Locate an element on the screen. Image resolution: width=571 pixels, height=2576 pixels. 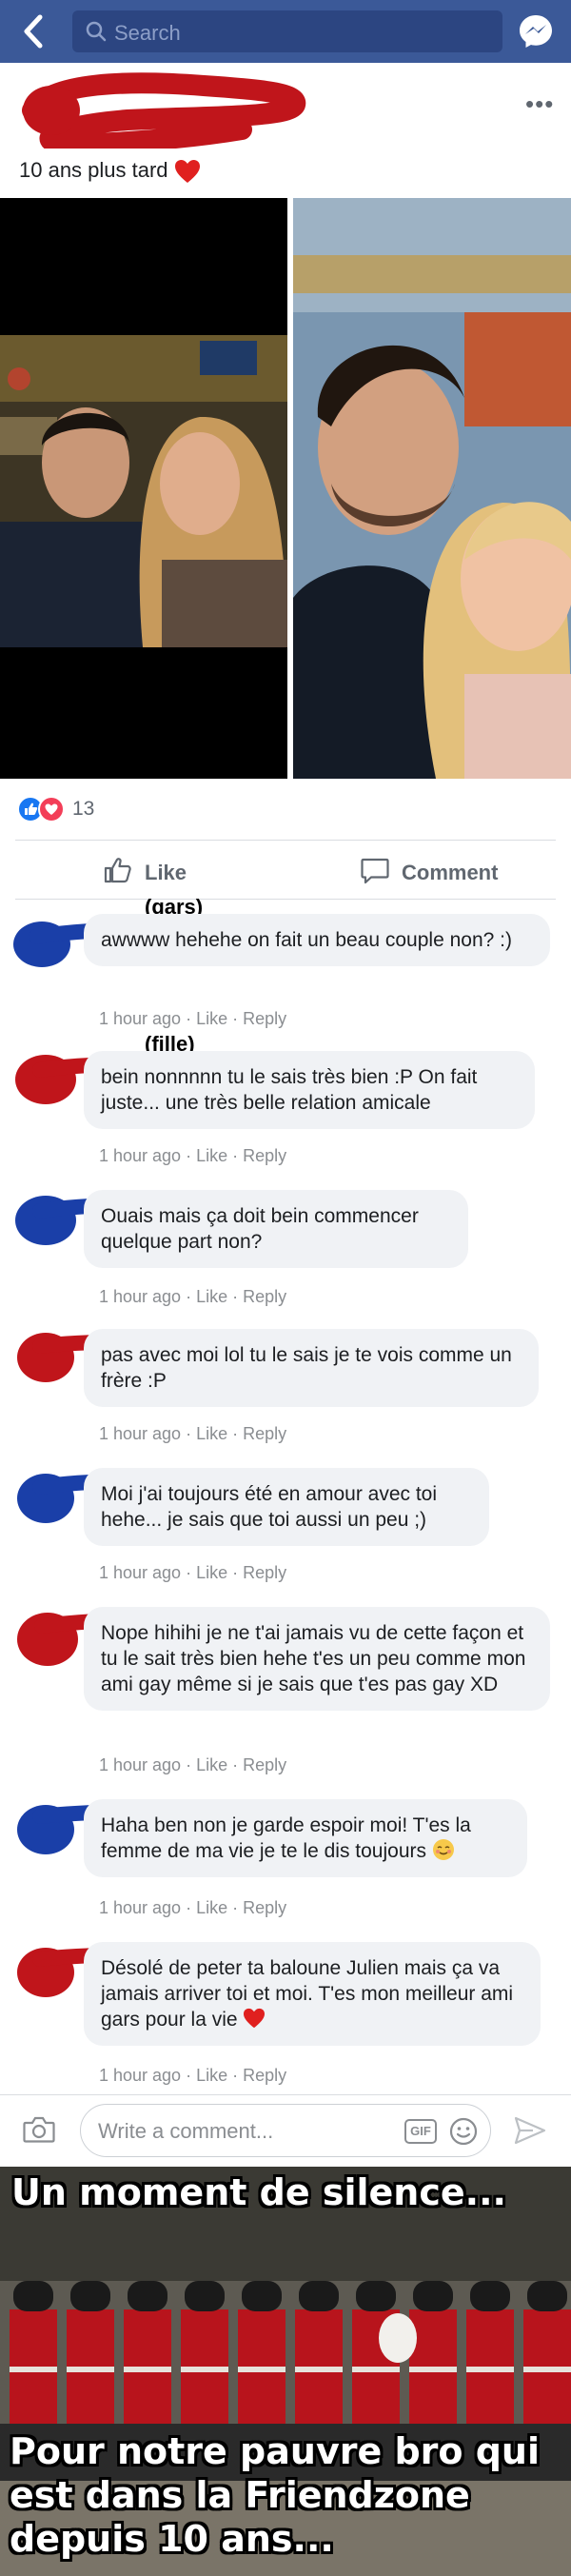
redacted-name-scribble is located at coordinates (164, 110).